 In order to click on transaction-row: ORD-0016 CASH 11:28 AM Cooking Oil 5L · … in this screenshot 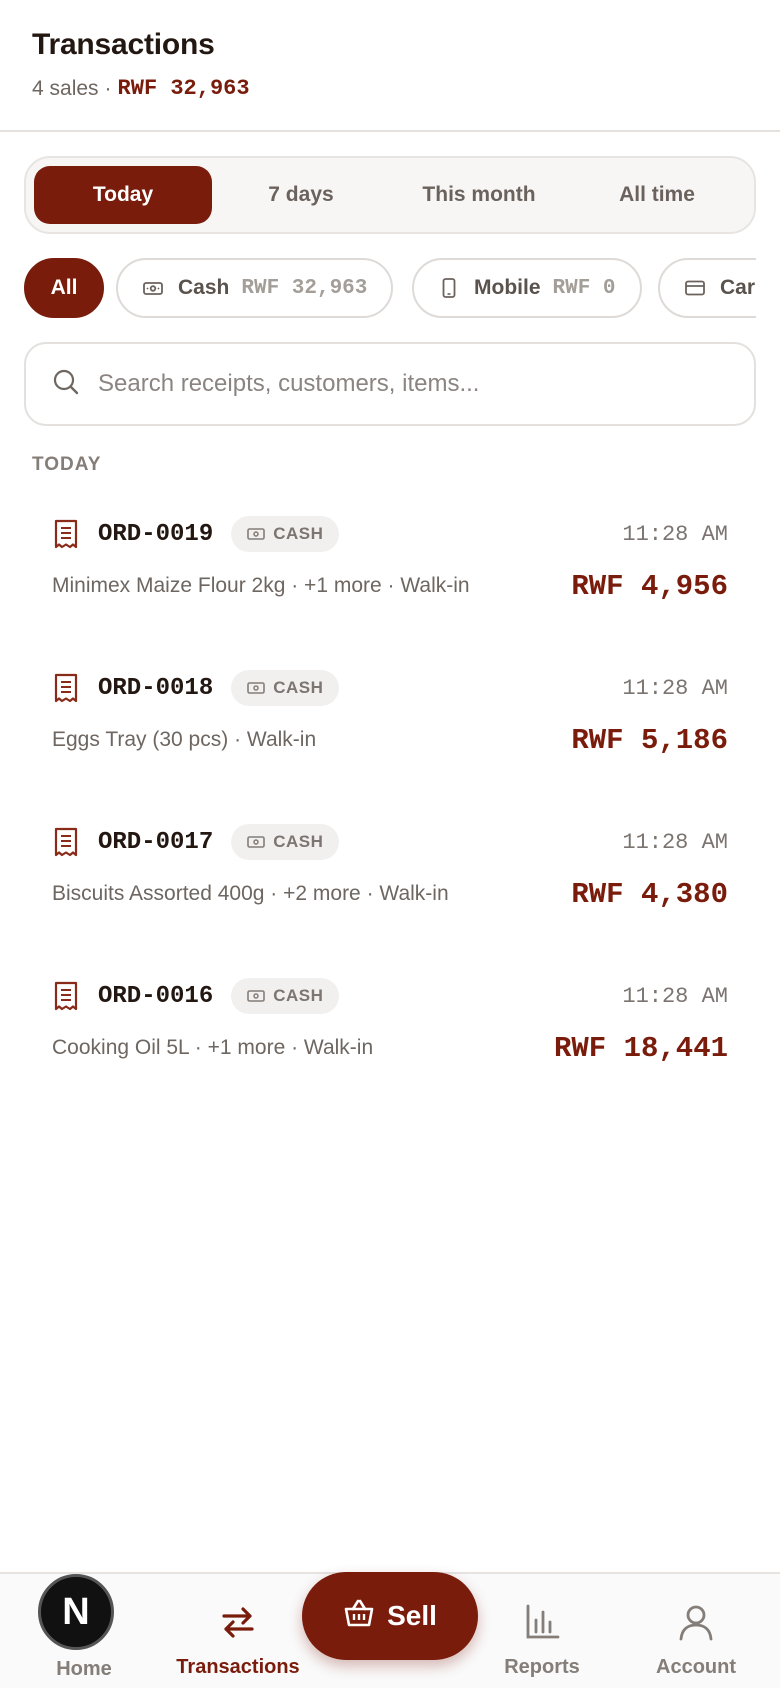, I will do `click(390, 1036)`.